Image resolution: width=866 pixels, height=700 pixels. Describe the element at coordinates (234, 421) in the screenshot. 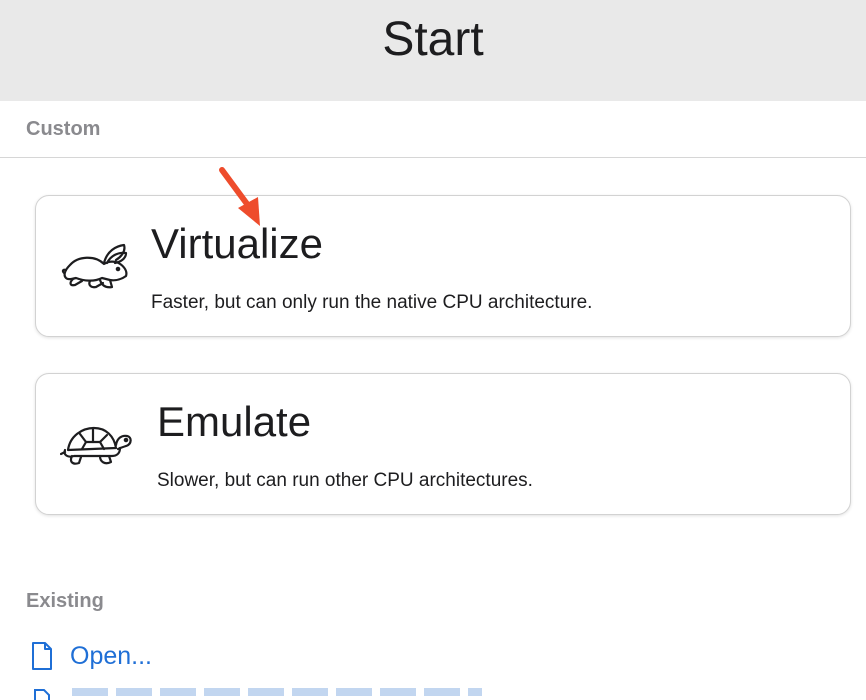

I see `emulate-title: Emulate` at that location.